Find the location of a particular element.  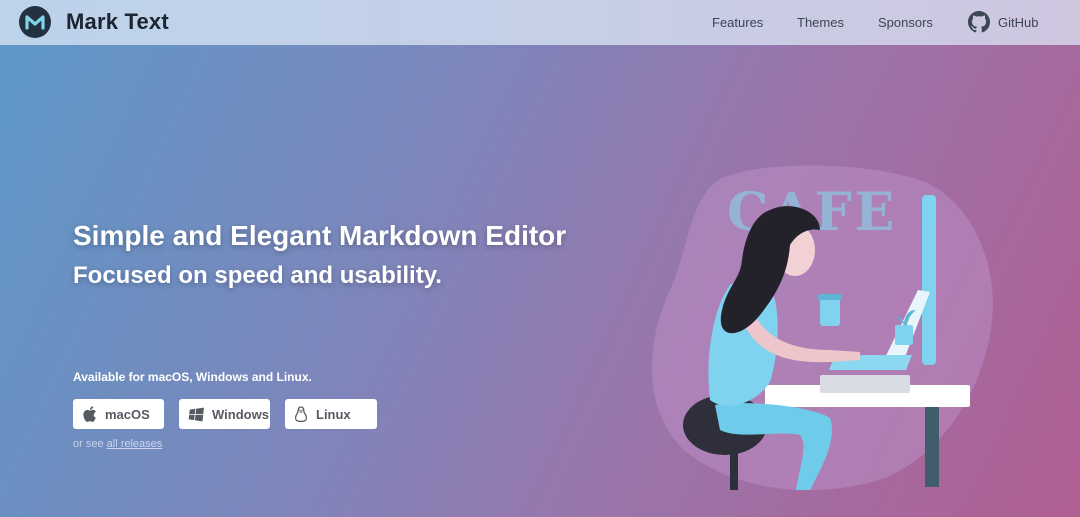

linux-penguin-icon is located at coordinates (301, 413).